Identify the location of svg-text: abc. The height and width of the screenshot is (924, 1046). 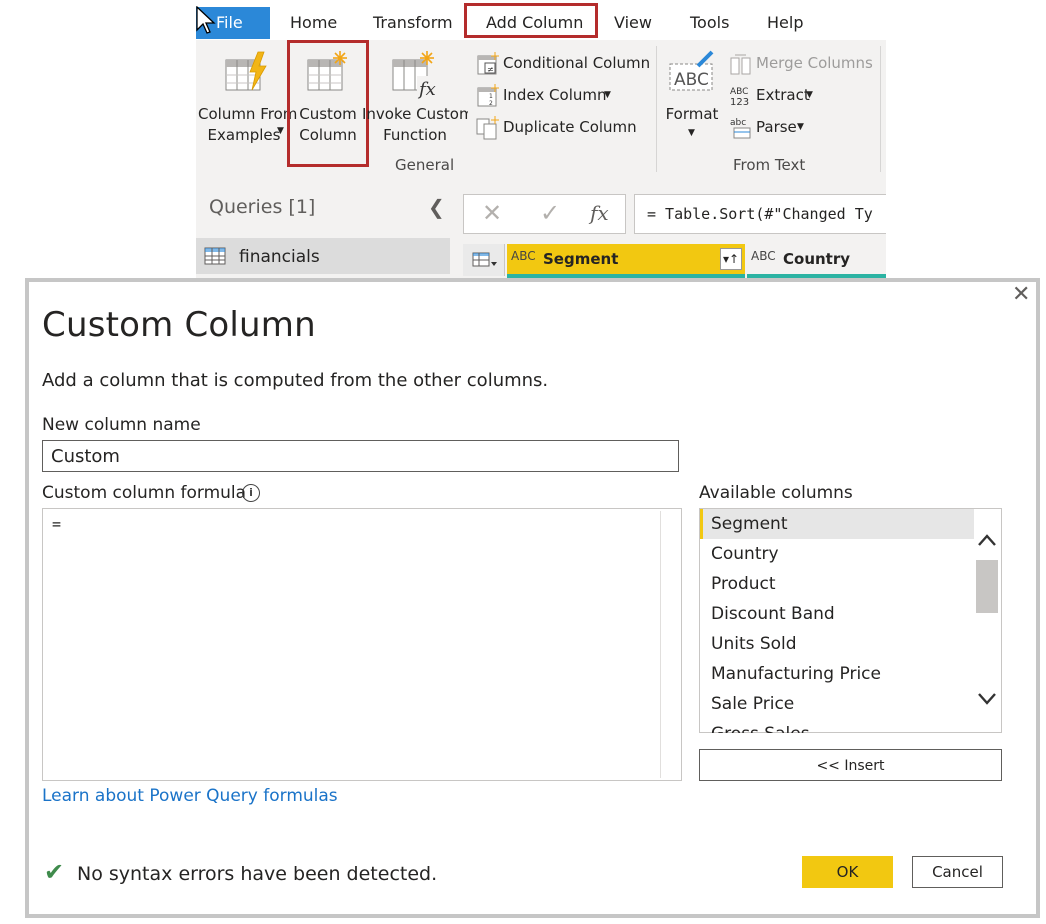
(738, 123).